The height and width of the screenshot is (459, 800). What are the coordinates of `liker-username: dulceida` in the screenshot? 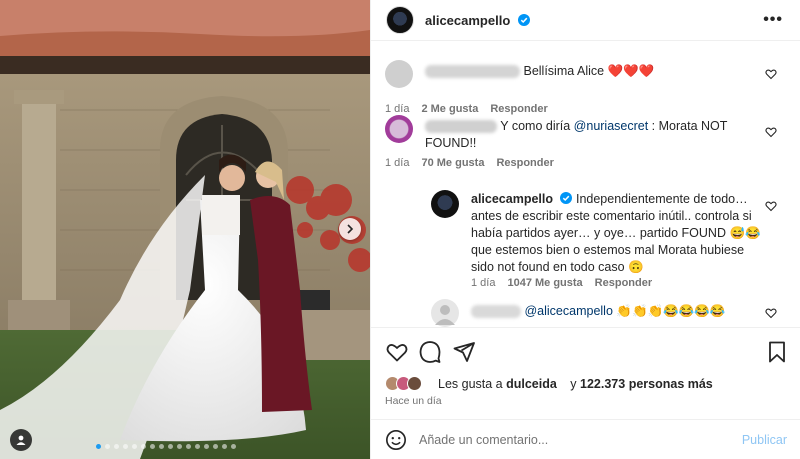 It's located at (531, 384).